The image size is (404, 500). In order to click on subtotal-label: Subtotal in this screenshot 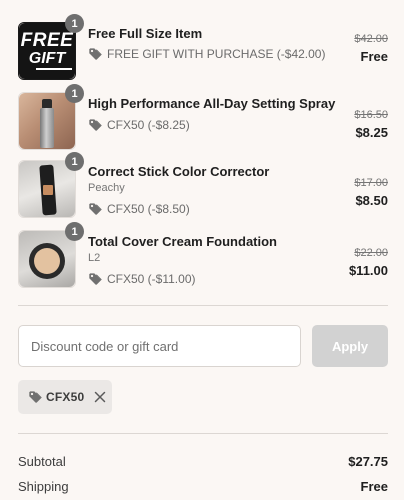, I will do `click(42, 461)`.